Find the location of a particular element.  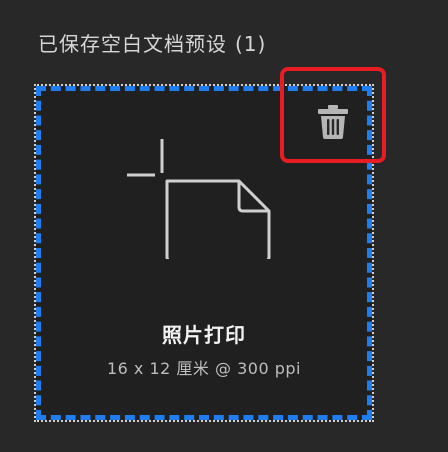

section-title: 已保存空白文档预设 (1) is located at coordinates (152, 42).